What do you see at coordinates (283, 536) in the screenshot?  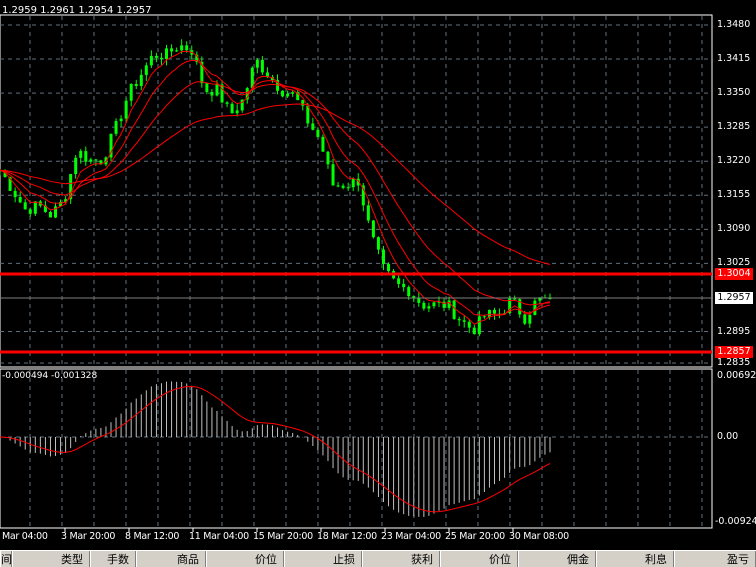 I see `time-label: 15 Mar 20:00` at bounding box center [283, 536].